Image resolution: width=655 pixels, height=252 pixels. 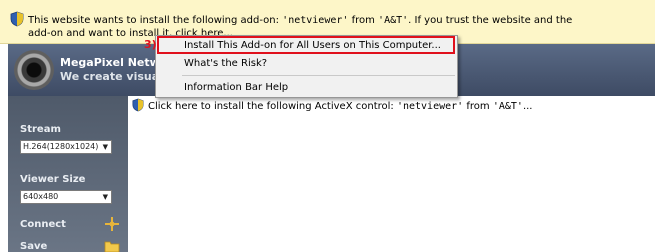 I want to click on menu-item-whats-the-risk: What's the Risk?, so click(x=306, y=64).